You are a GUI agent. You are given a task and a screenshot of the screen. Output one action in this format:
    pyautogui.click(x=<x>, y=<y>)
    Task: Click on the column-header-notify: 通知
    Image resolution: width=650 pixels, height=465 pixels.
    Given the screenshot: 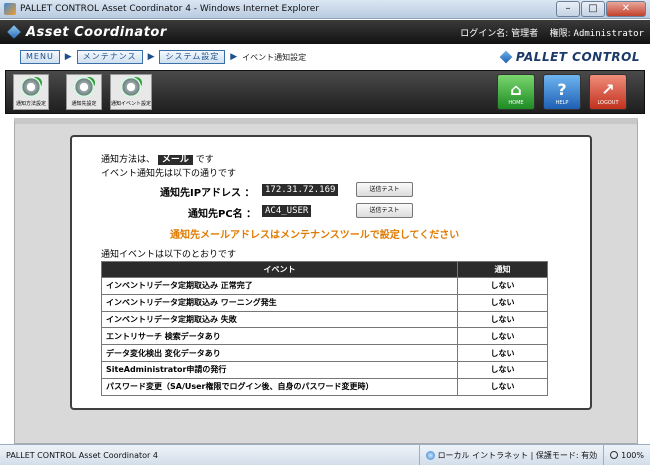 What is the action you would take?
    pyautogui.click(x=502, y=269)
    